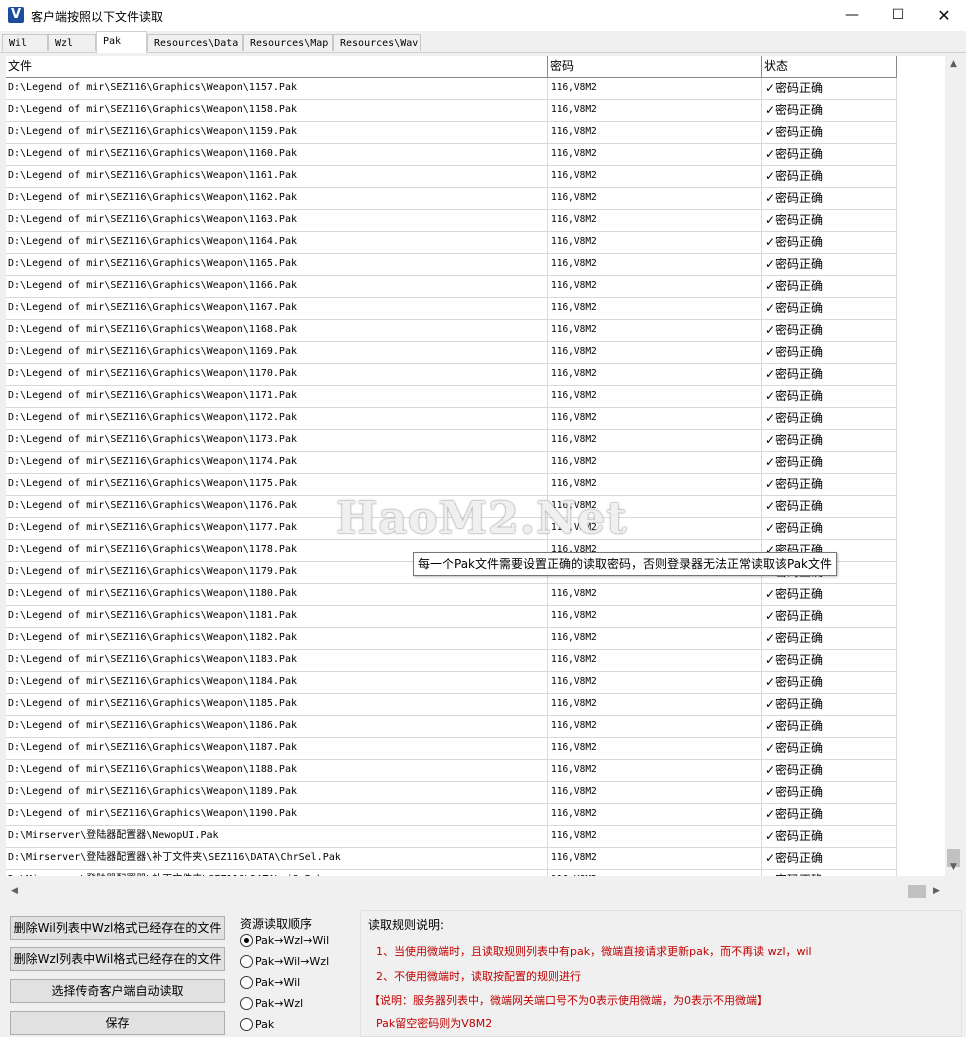 The image size is (966, 1037). Describe the element at coordinates (25, 42) in the screenshot. I see `tab-wil: Wil` at that location.